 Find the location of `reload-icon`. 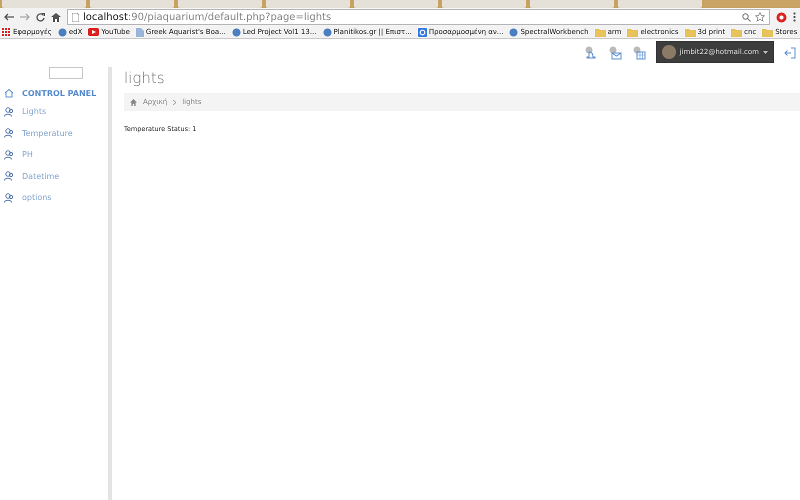

reload-icon is located at coordinates (40, 17).